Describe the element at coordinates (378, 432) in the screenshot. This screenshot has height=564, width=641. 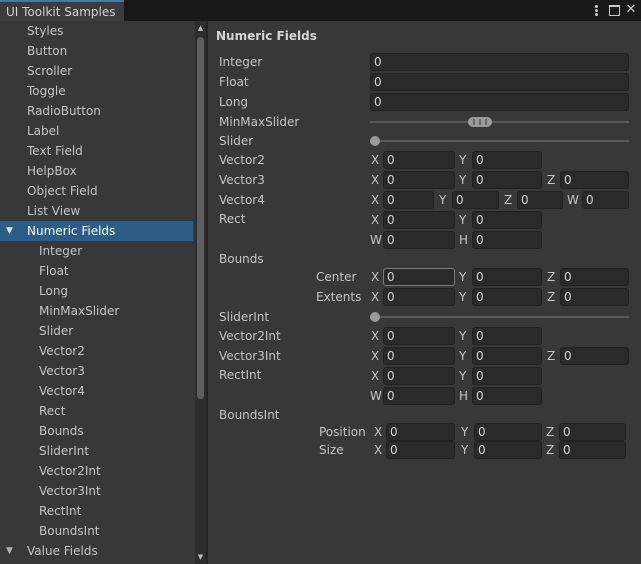
I see `boundsint-position-x-label: X` at that location.